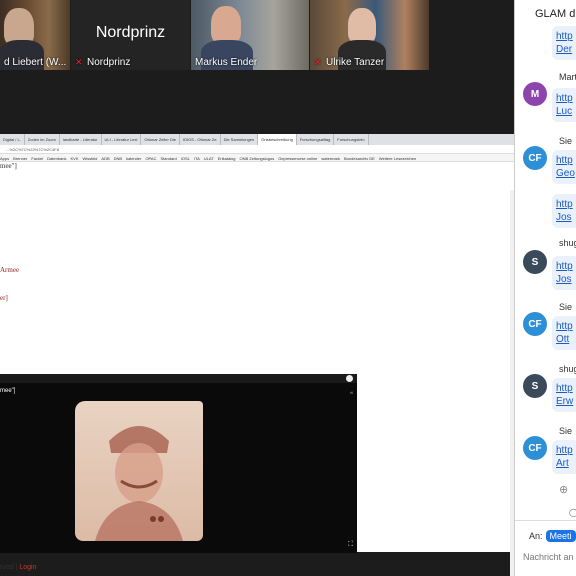  Describe the element at coordinates (8, 166) in the screenshot. I see `page-text: mee"]` at that location.